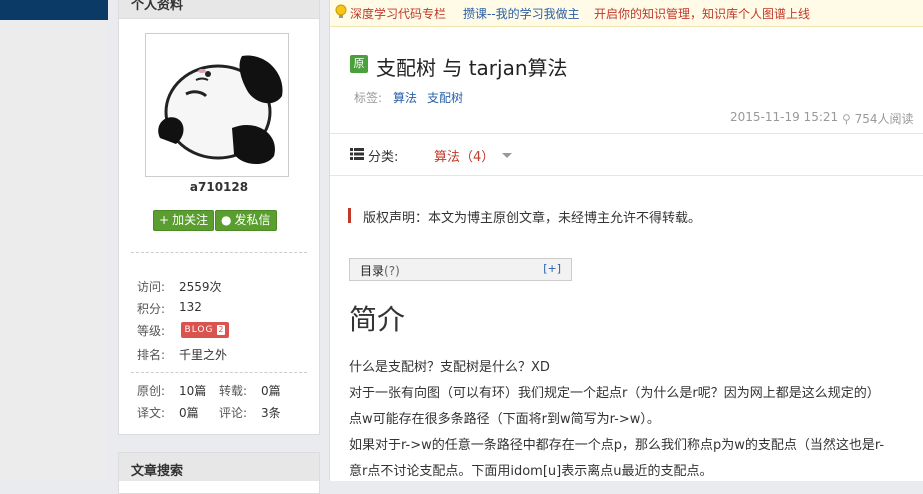  What do you see at coordinates (252, 220) in the screenshot?
I see `message-label: 发私信` at bounding box center [252, 220].